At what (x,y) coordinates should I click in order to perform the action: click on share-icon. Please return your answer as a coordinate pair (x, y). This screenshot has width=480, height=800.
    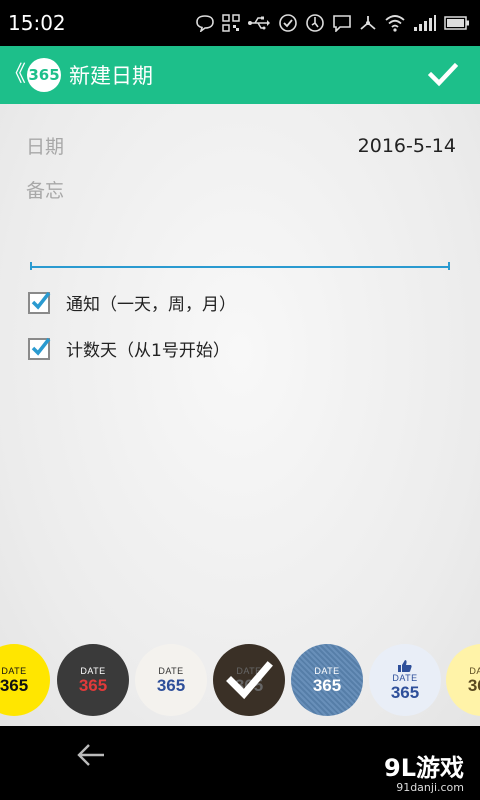
    Looking at the image, I should click on (368, 23).